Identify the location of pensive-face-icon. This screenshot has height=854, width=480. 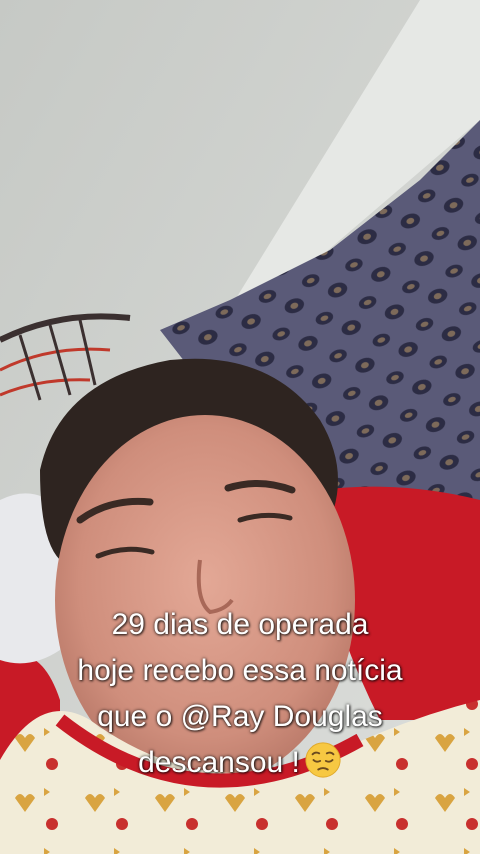
(323, 760).